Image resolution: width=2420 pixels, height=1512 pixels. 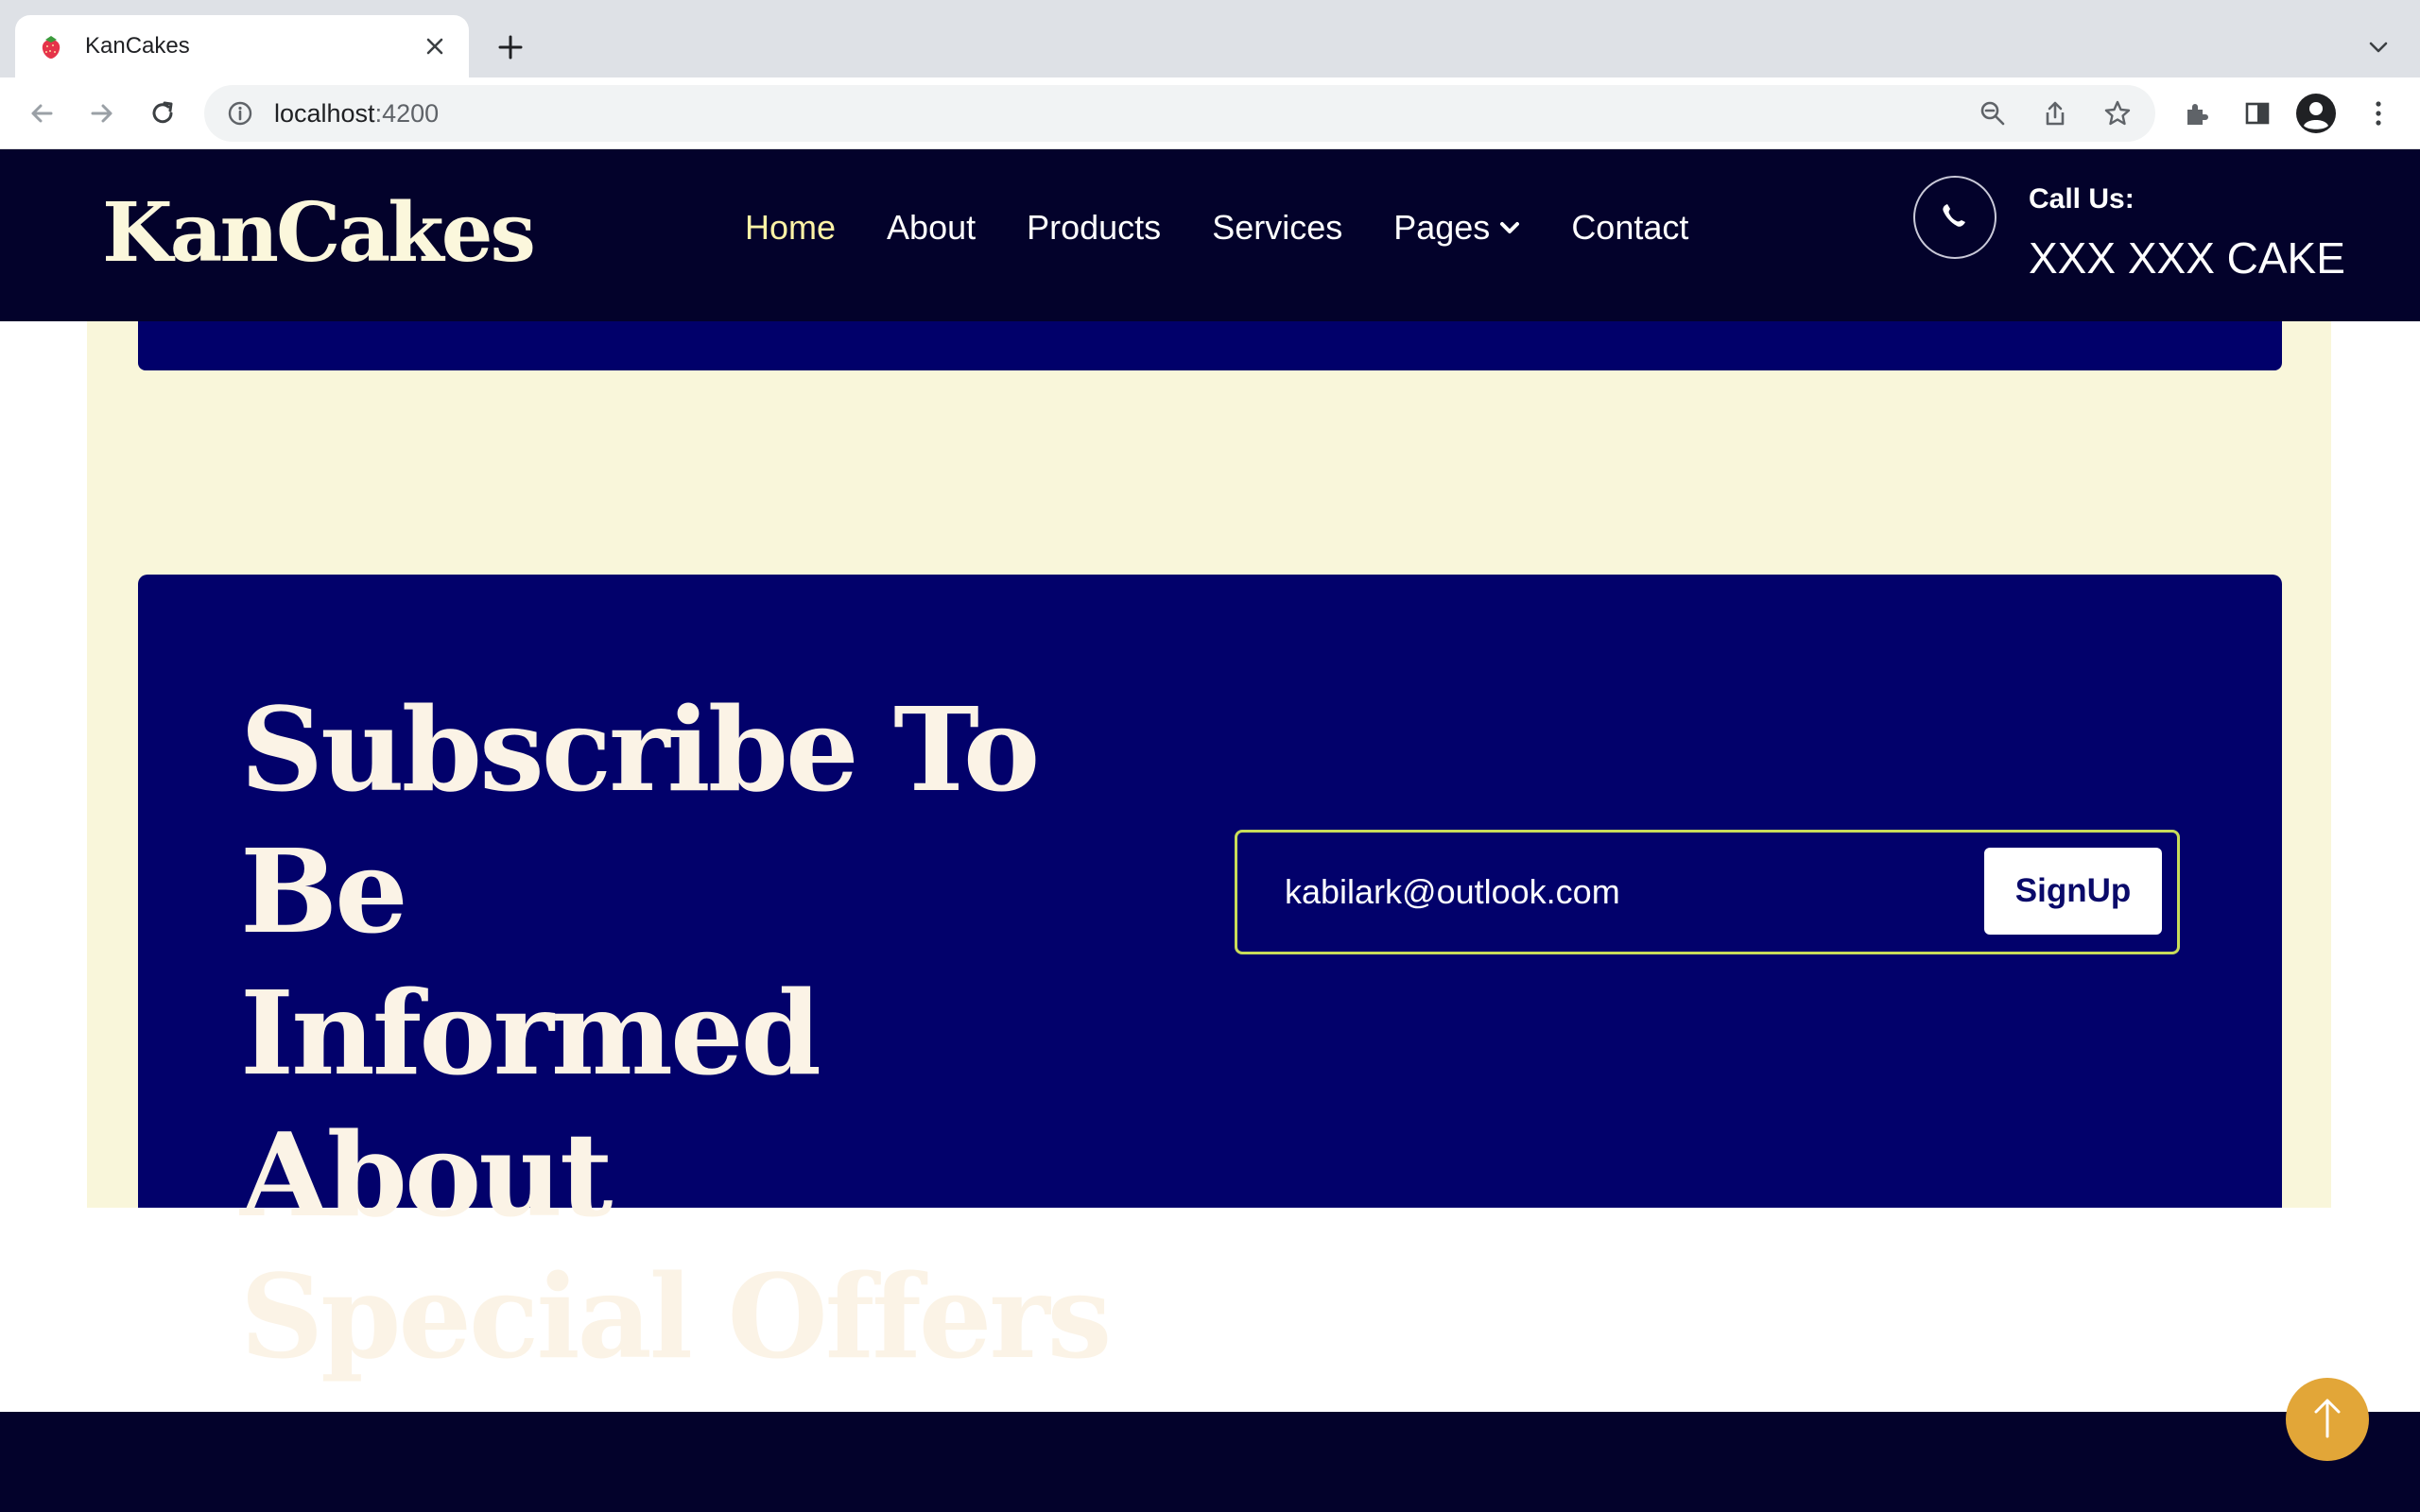 I want to click on close-icon, so click(x=435, y=46).